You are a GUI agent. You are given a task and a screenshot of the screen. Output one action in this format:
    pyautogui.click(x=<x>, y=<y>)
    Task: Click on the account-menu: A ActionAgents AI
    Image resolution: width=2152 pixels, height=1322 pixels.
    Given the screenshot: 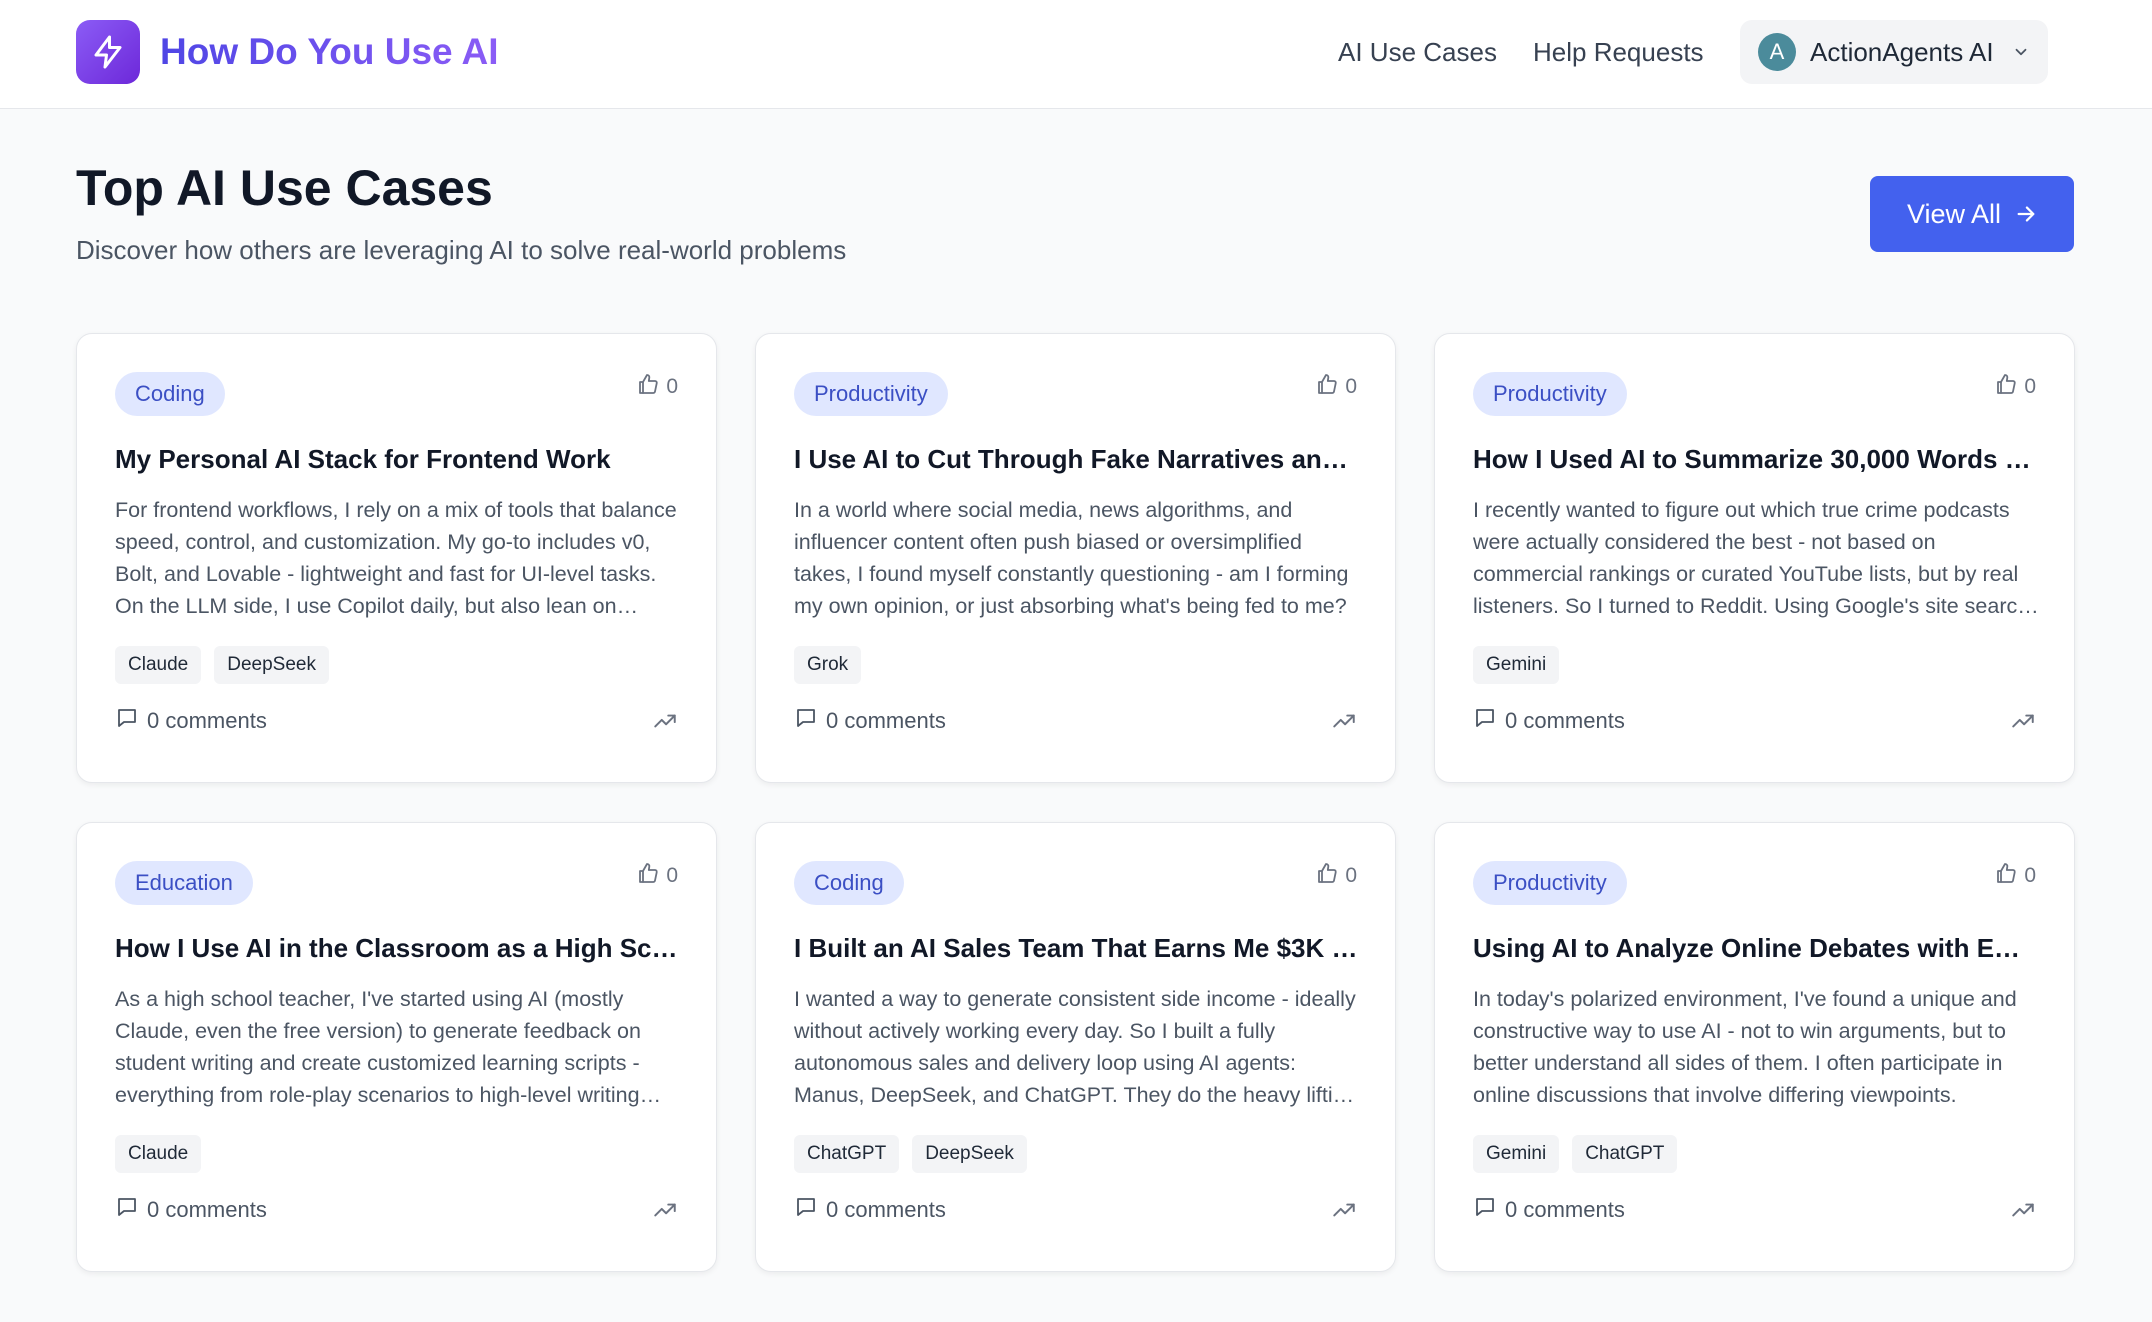 What is the action you would take?
    pyautogui.click(x=1894, y=52)
    